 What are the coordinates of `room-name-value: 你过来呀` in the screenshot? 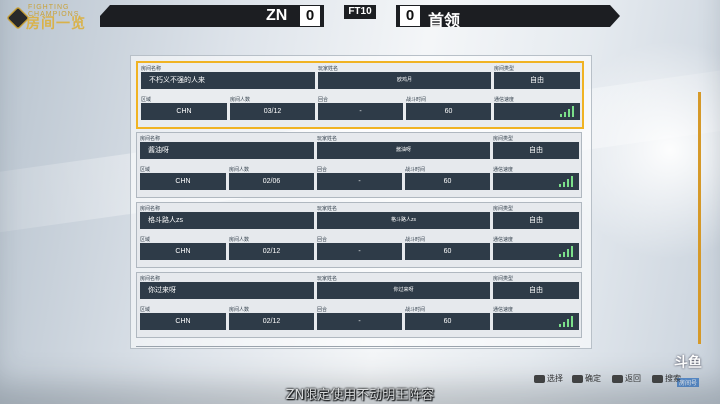 It's located at (227, 290).